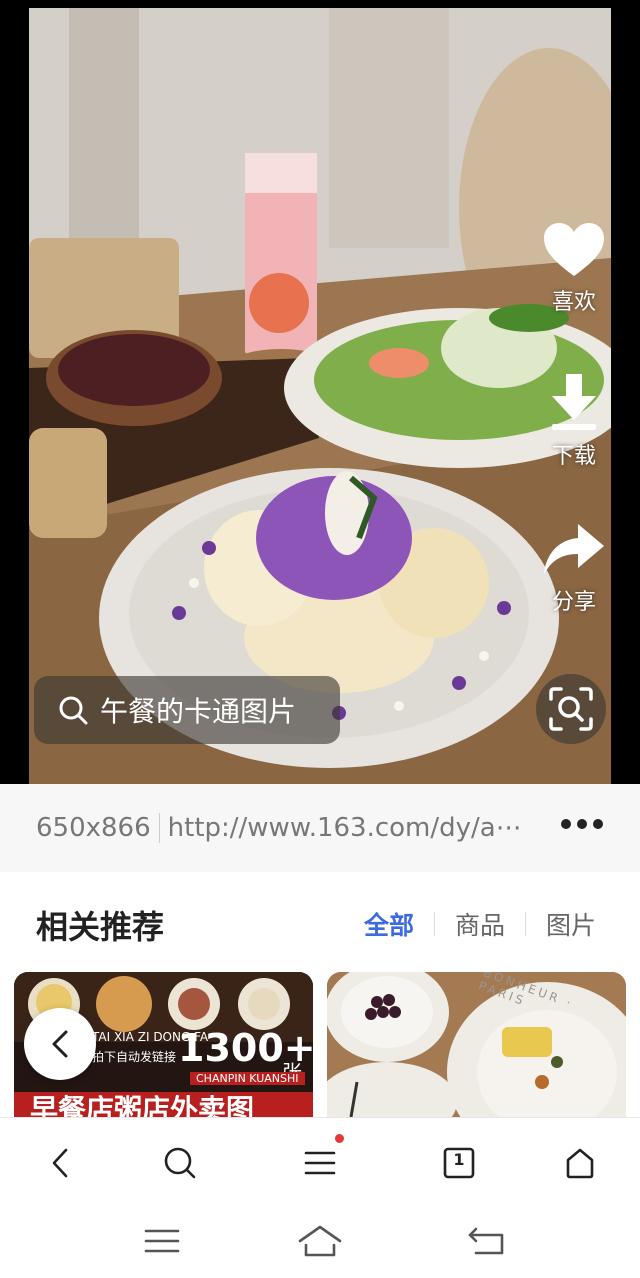 The height and width of the screenshot is (1278, 640). Describe the element at coordinates (571, 924) in the screenshot. I see `filter-images-tab: 图片` at that location.